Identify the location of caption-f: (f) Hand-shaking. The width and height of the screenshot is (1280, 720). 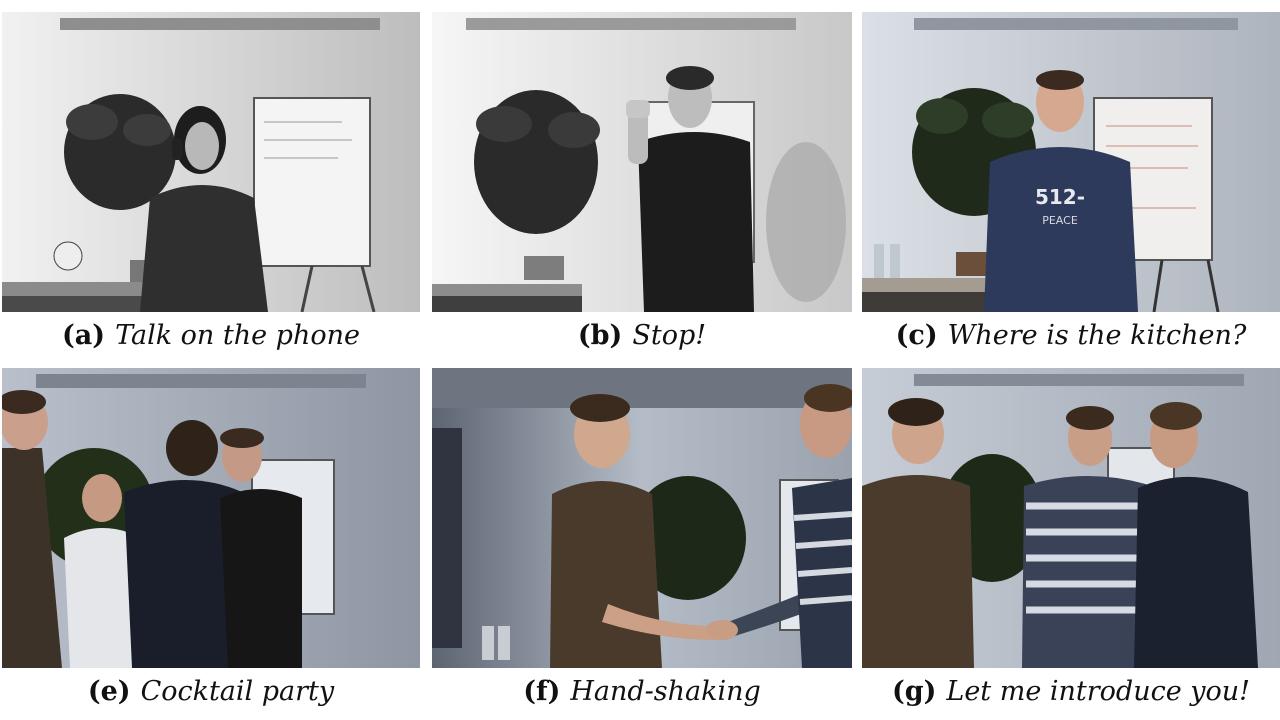
(642, 692).